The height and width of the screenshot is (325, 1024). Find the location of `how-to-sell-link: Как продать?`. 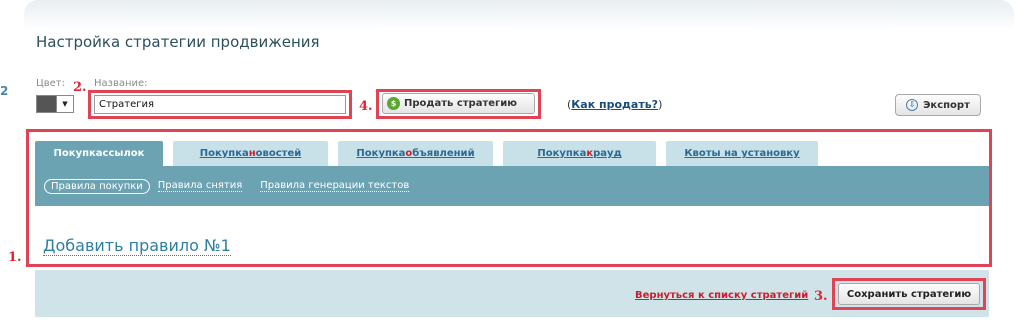

how-to-sell-link: Как продать? is located at coordinates (614, 104).